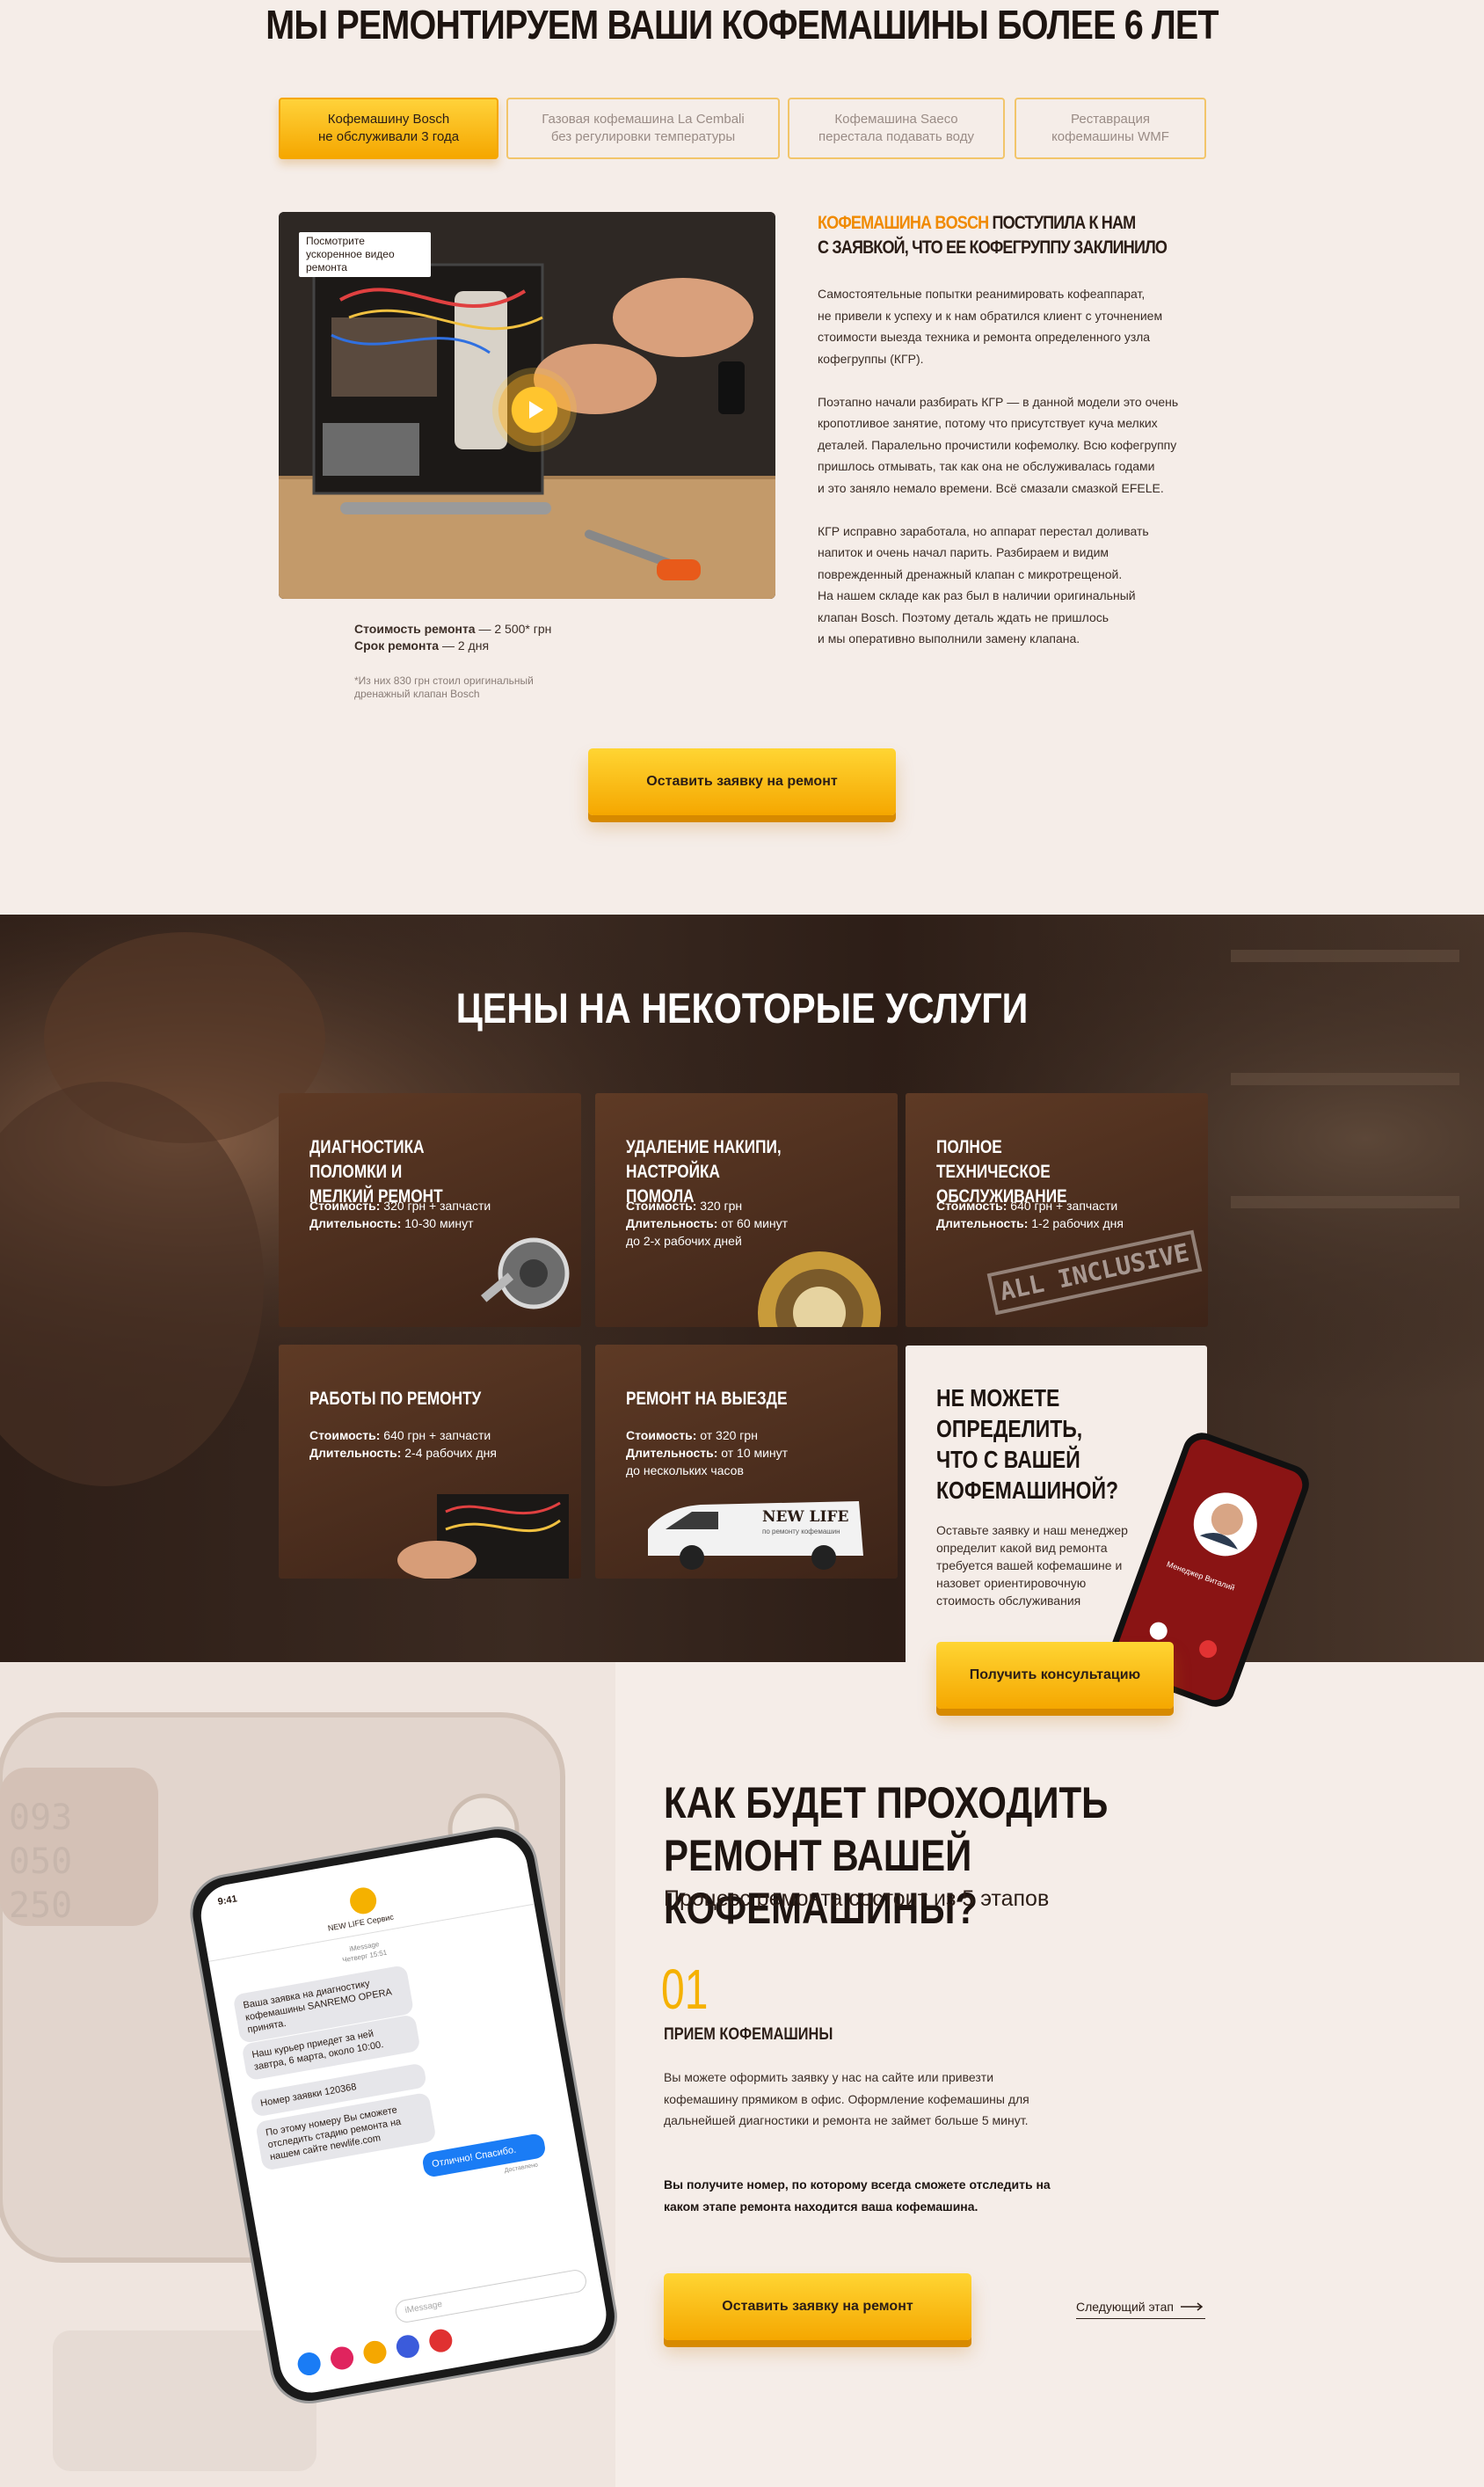  What do you see at coordinates (535, 410) in the screenshot?
I see `play-icon` at bounding box center [535, 410].